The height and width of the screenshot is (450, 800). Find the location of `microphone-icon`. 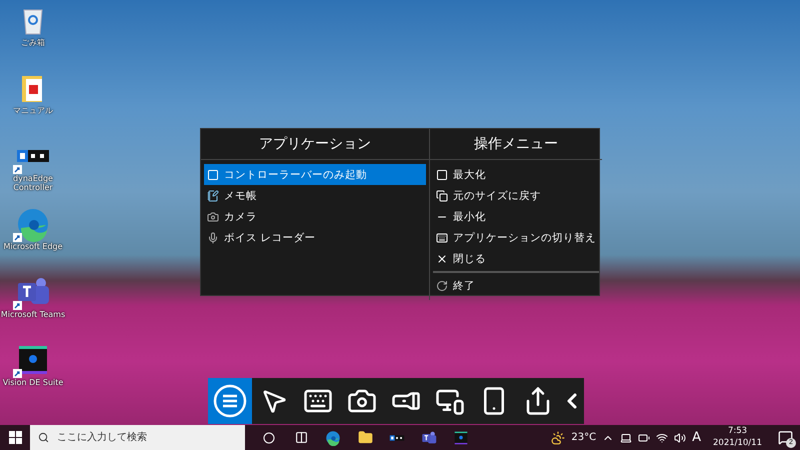

microphone-icon is located at coordinates (213, 238).